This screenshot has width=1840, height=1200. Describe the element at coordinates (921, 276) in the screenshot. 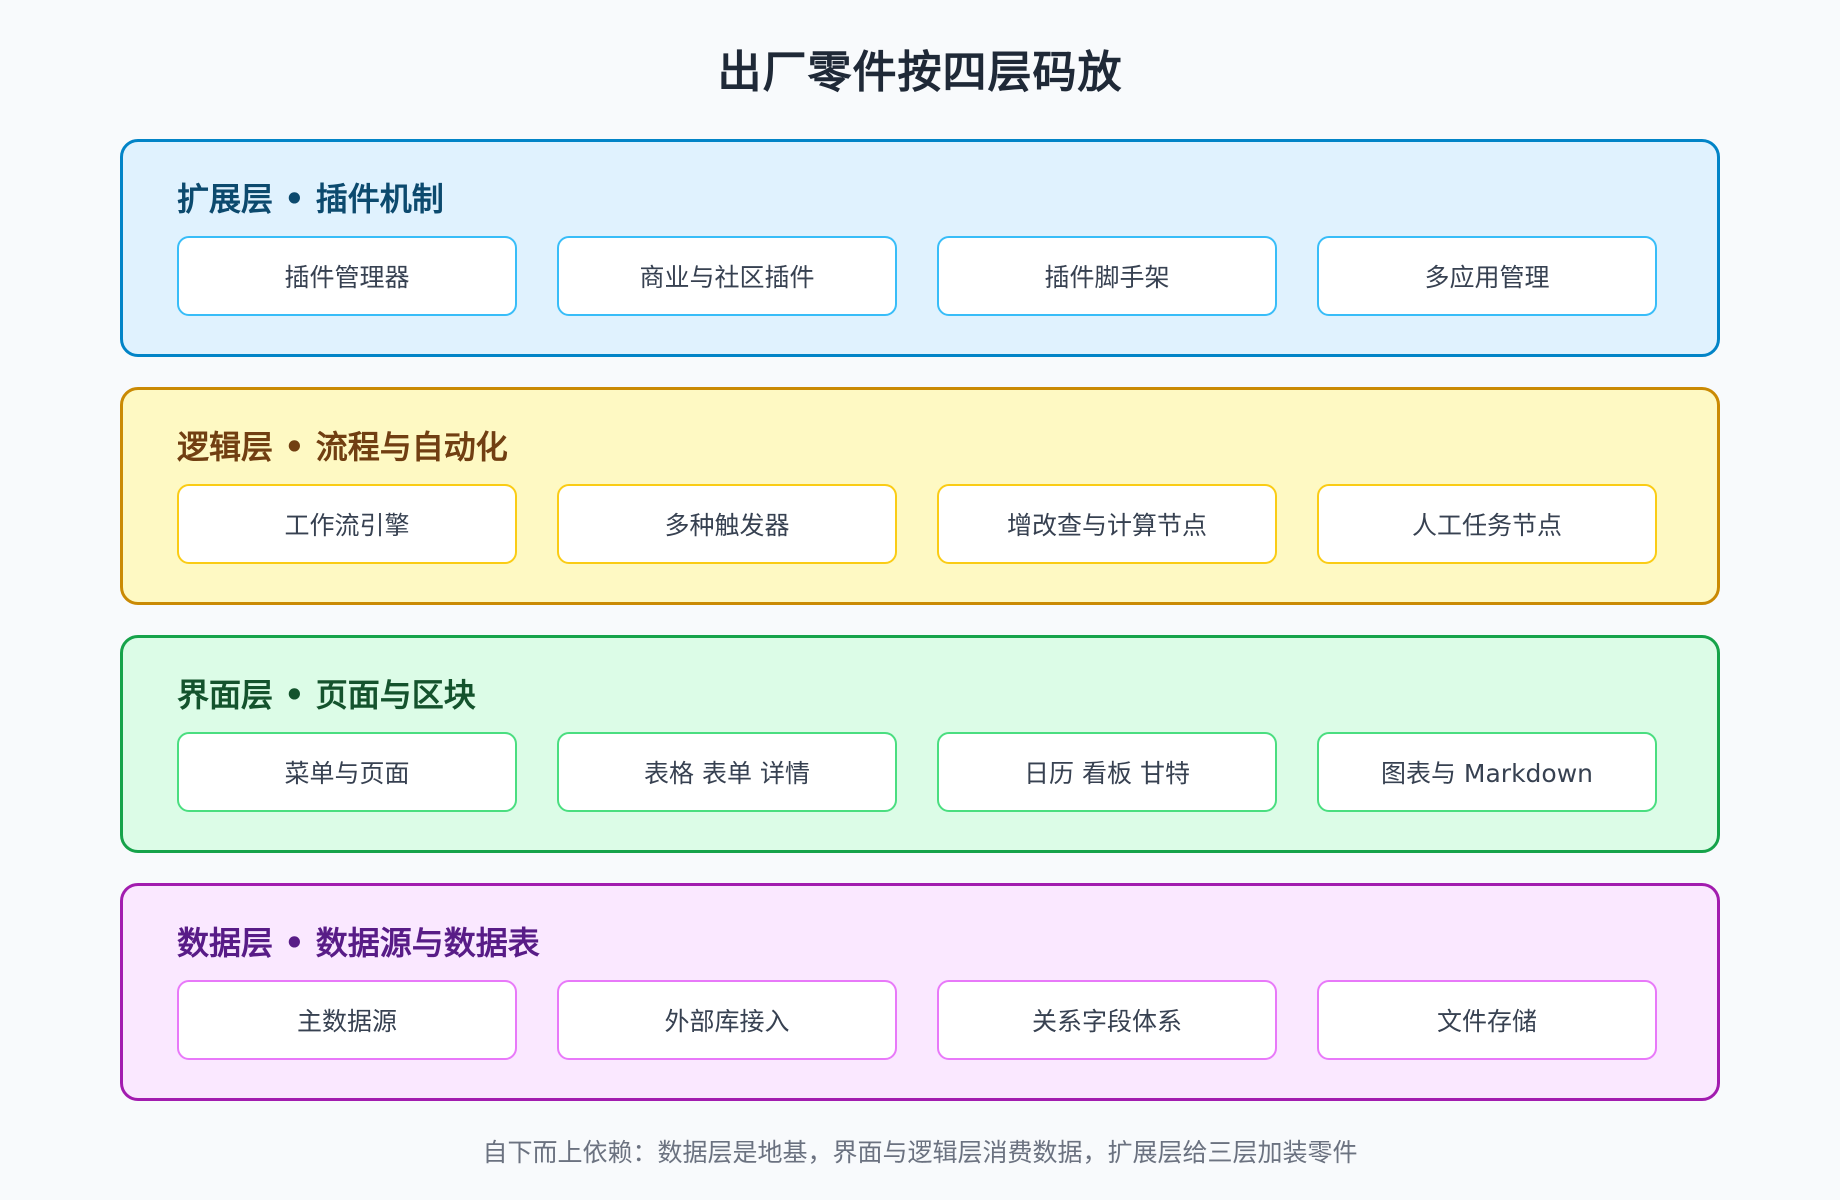

I see `component-list: 插件管理器 商业与社区插件 插件脚手架 多应用管理` at that location.